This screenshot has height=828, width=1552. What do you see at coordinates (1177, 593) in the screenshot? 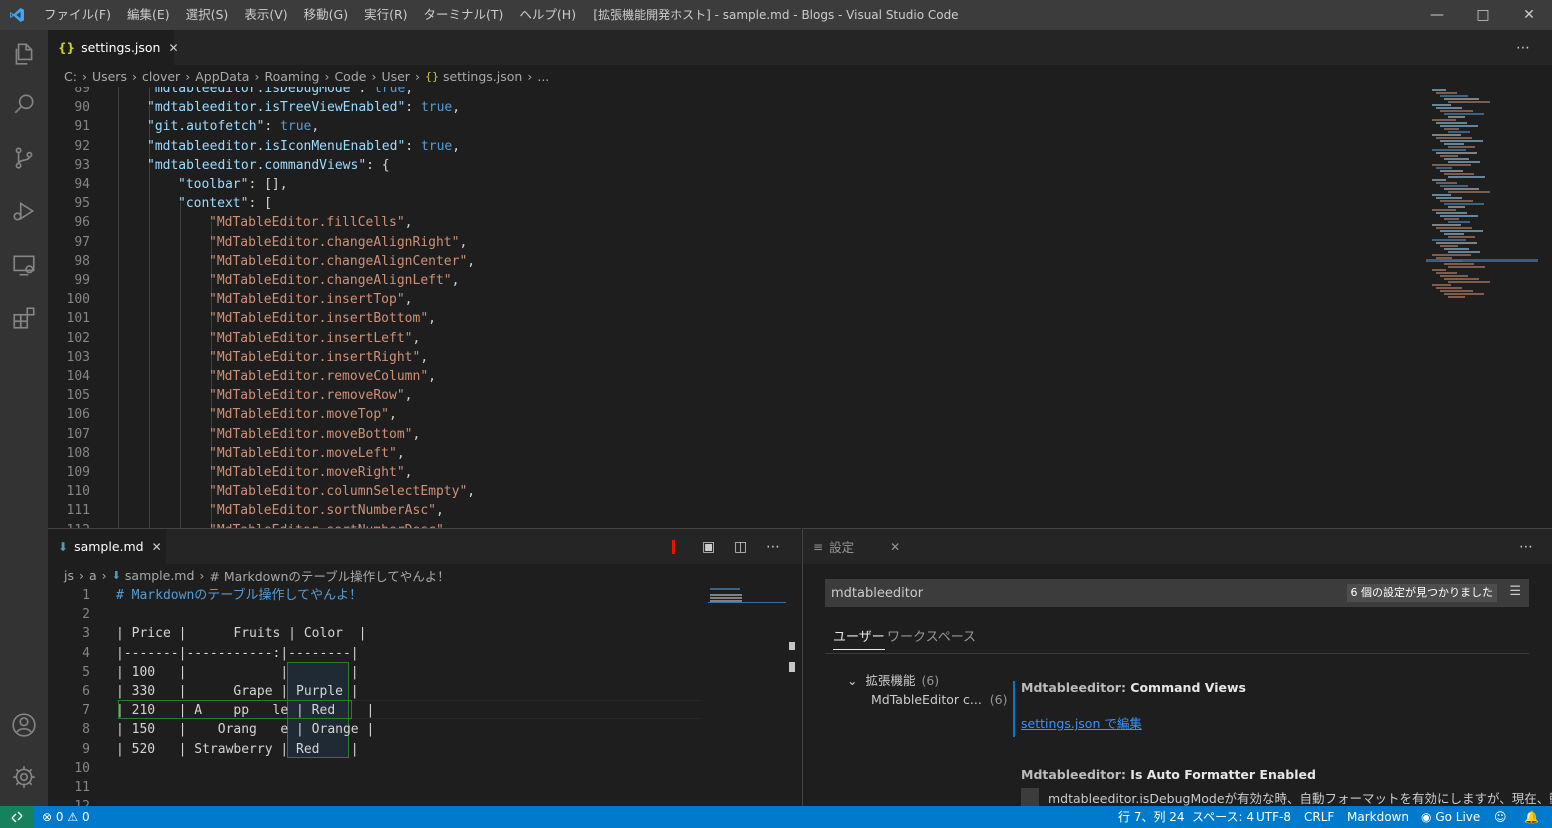
I see `settings-search-input: mdtableeditor 6 個の設定が見つかりました ☰` at bounding box center [1177, 593].